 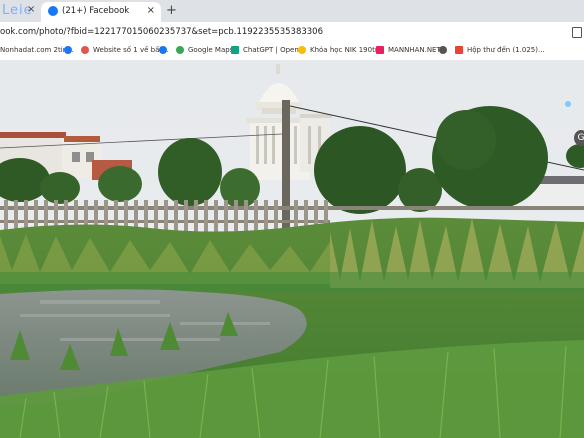 I want to click on site-icon, so click(x=85, y=50).